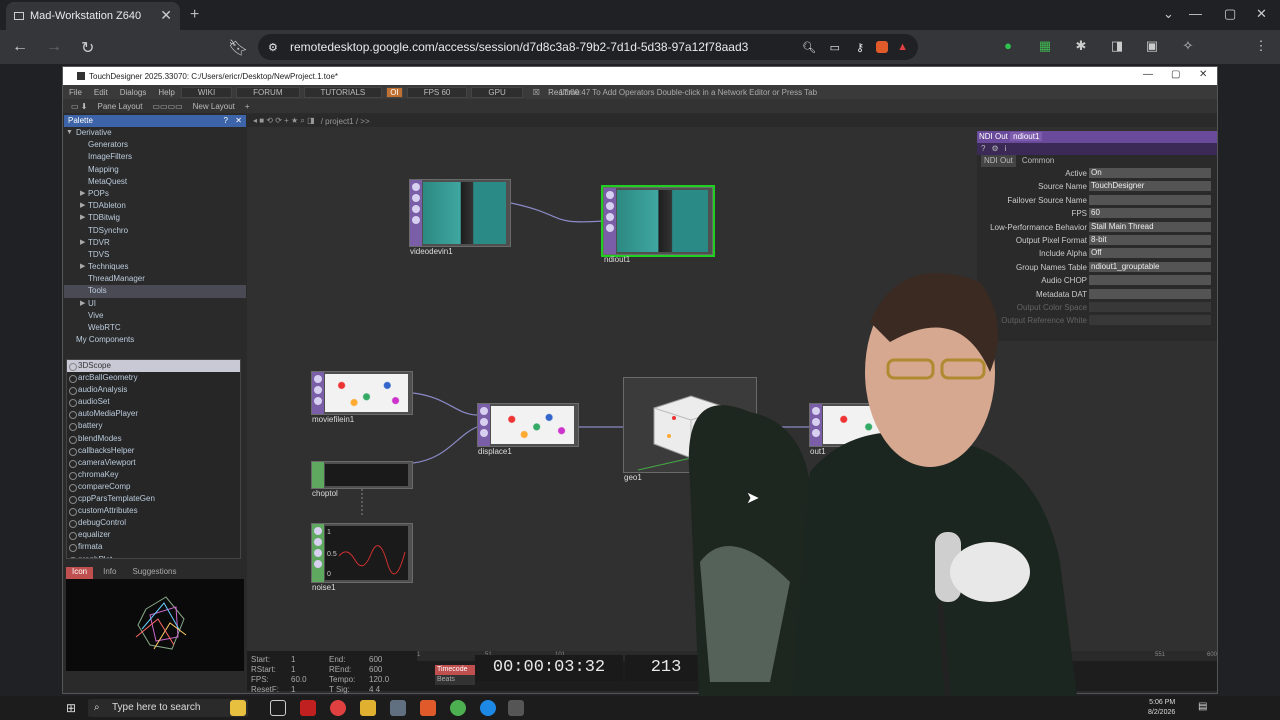  Describe the element at coordinates (1081, 46) in the screenshot. I see `extensions-puzzle-icon: ✱` at that location.